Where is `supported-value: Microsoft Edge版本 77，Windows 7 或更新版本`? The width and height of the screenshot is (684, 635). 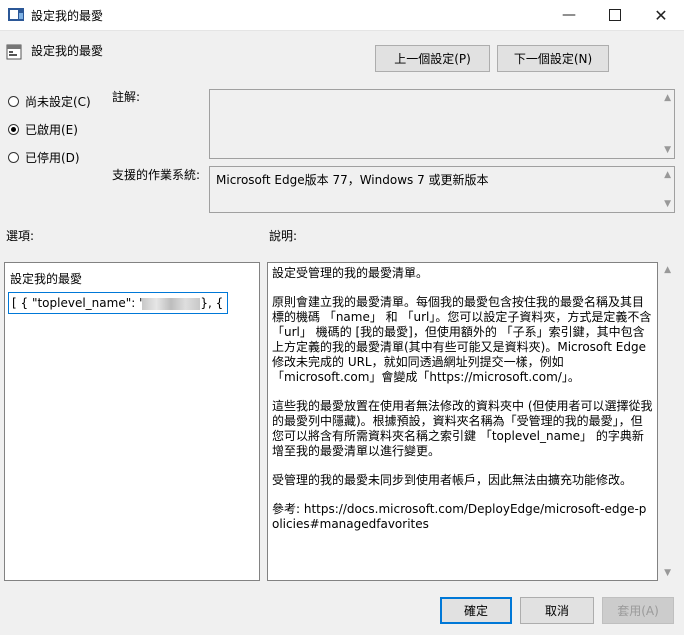
supported-value: Microsoft Edge版本 77，Windows 7 或更新版本 is located at coordinates (352, 180).